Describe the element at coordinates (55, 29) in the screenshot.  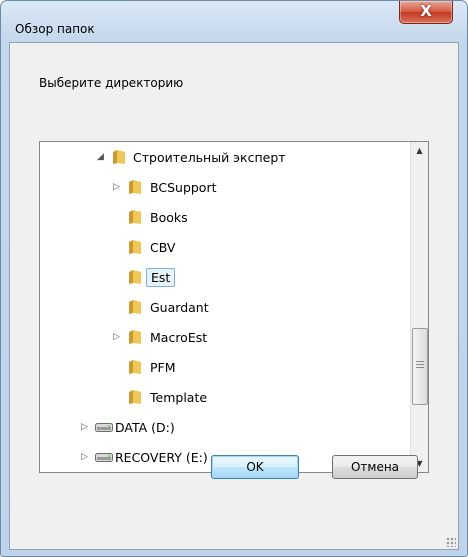
I see `window-title: Обзор папок` at that location.